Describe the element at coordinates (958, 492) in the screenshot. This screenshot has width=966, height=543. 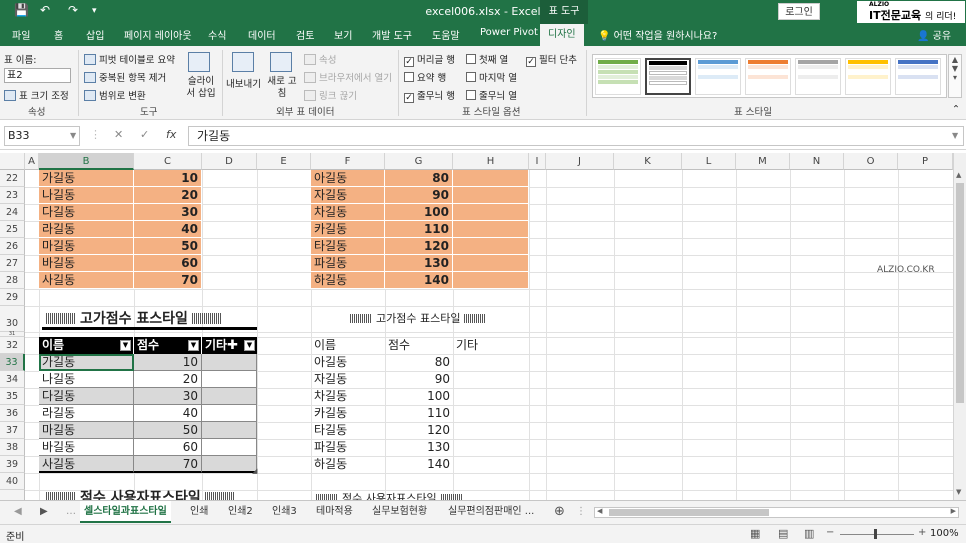
I see `scroll-down-icon: ▼` at that location.